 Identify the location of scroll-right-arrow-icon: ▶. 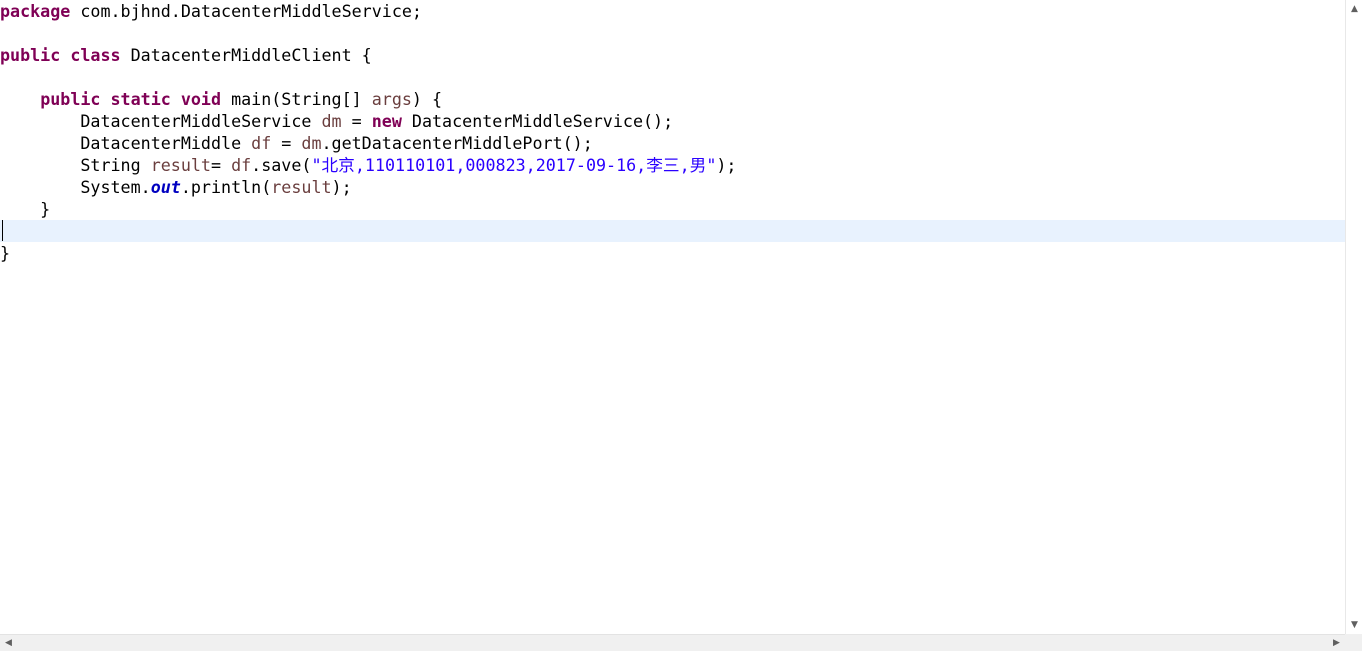
(1336, 643).